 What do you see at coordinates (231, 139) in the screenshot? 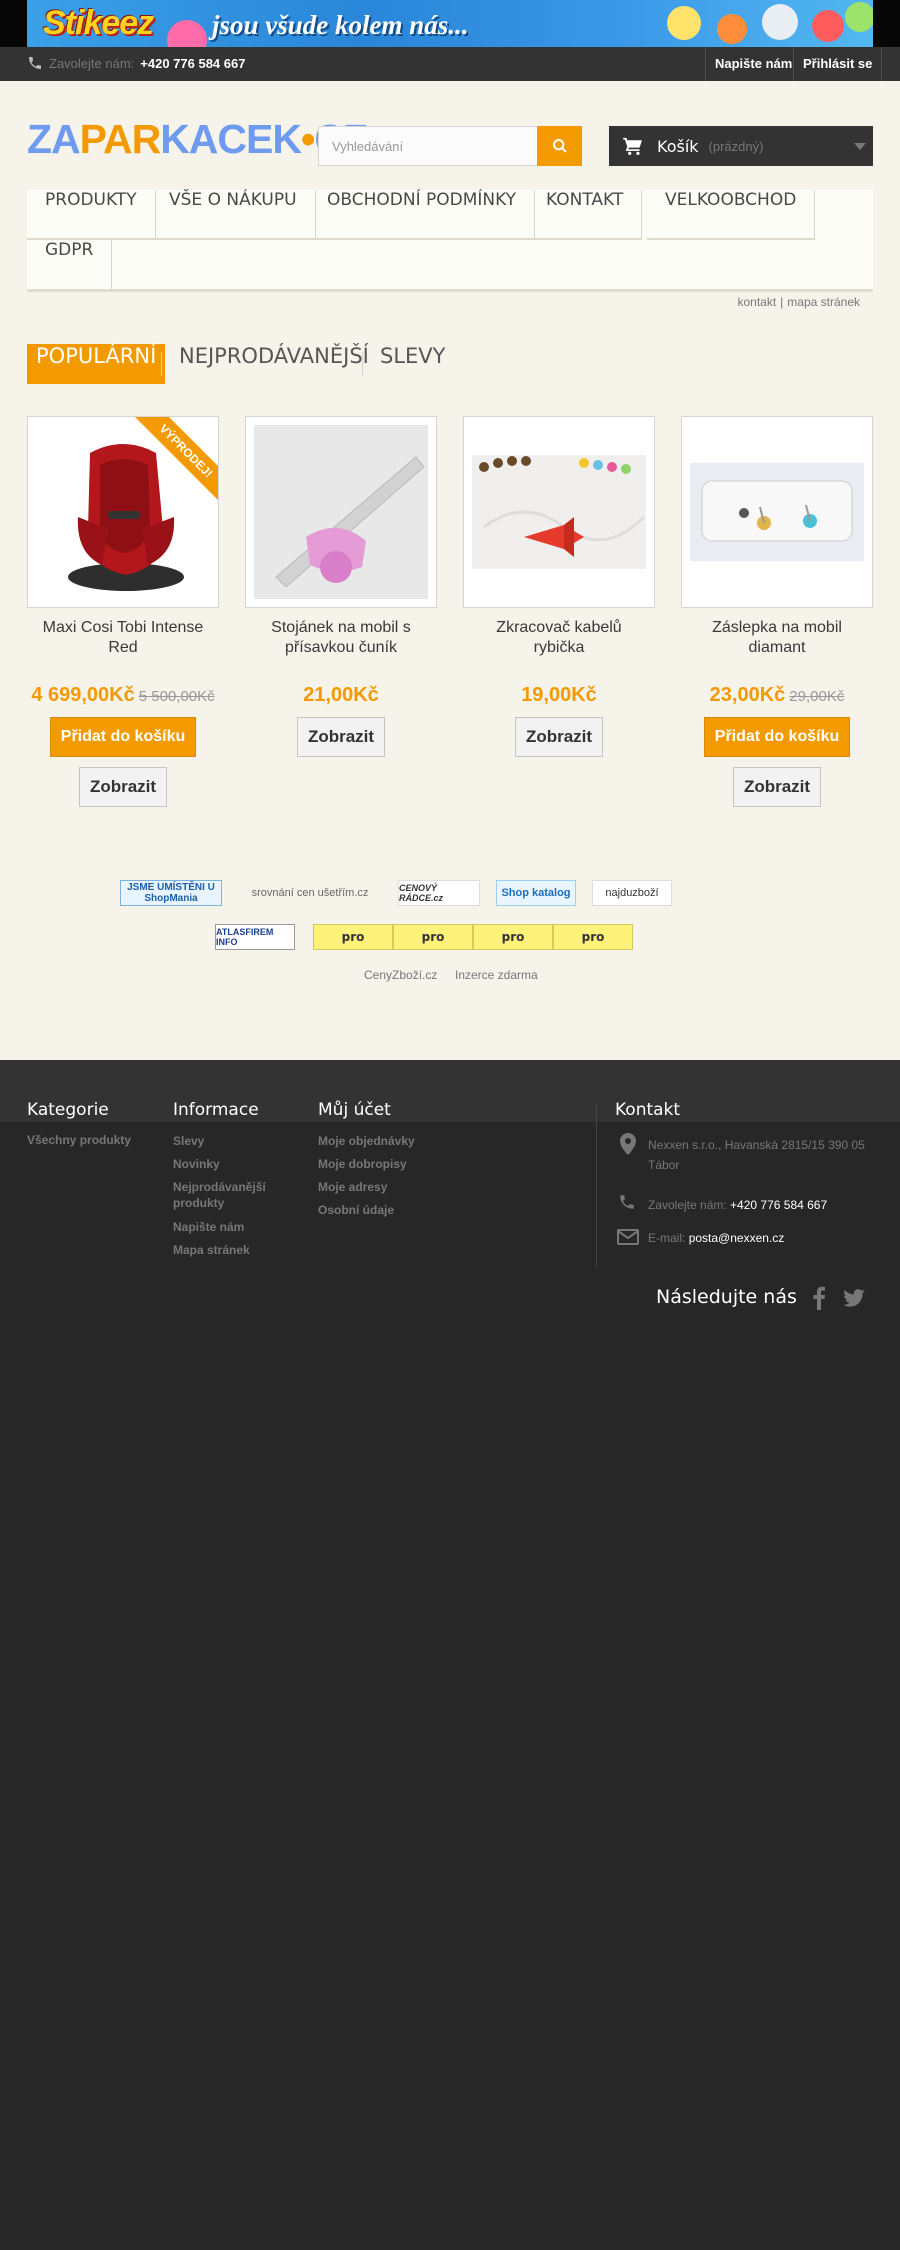
I see `logo-part: KACEK` at bounding box center [231, 139].